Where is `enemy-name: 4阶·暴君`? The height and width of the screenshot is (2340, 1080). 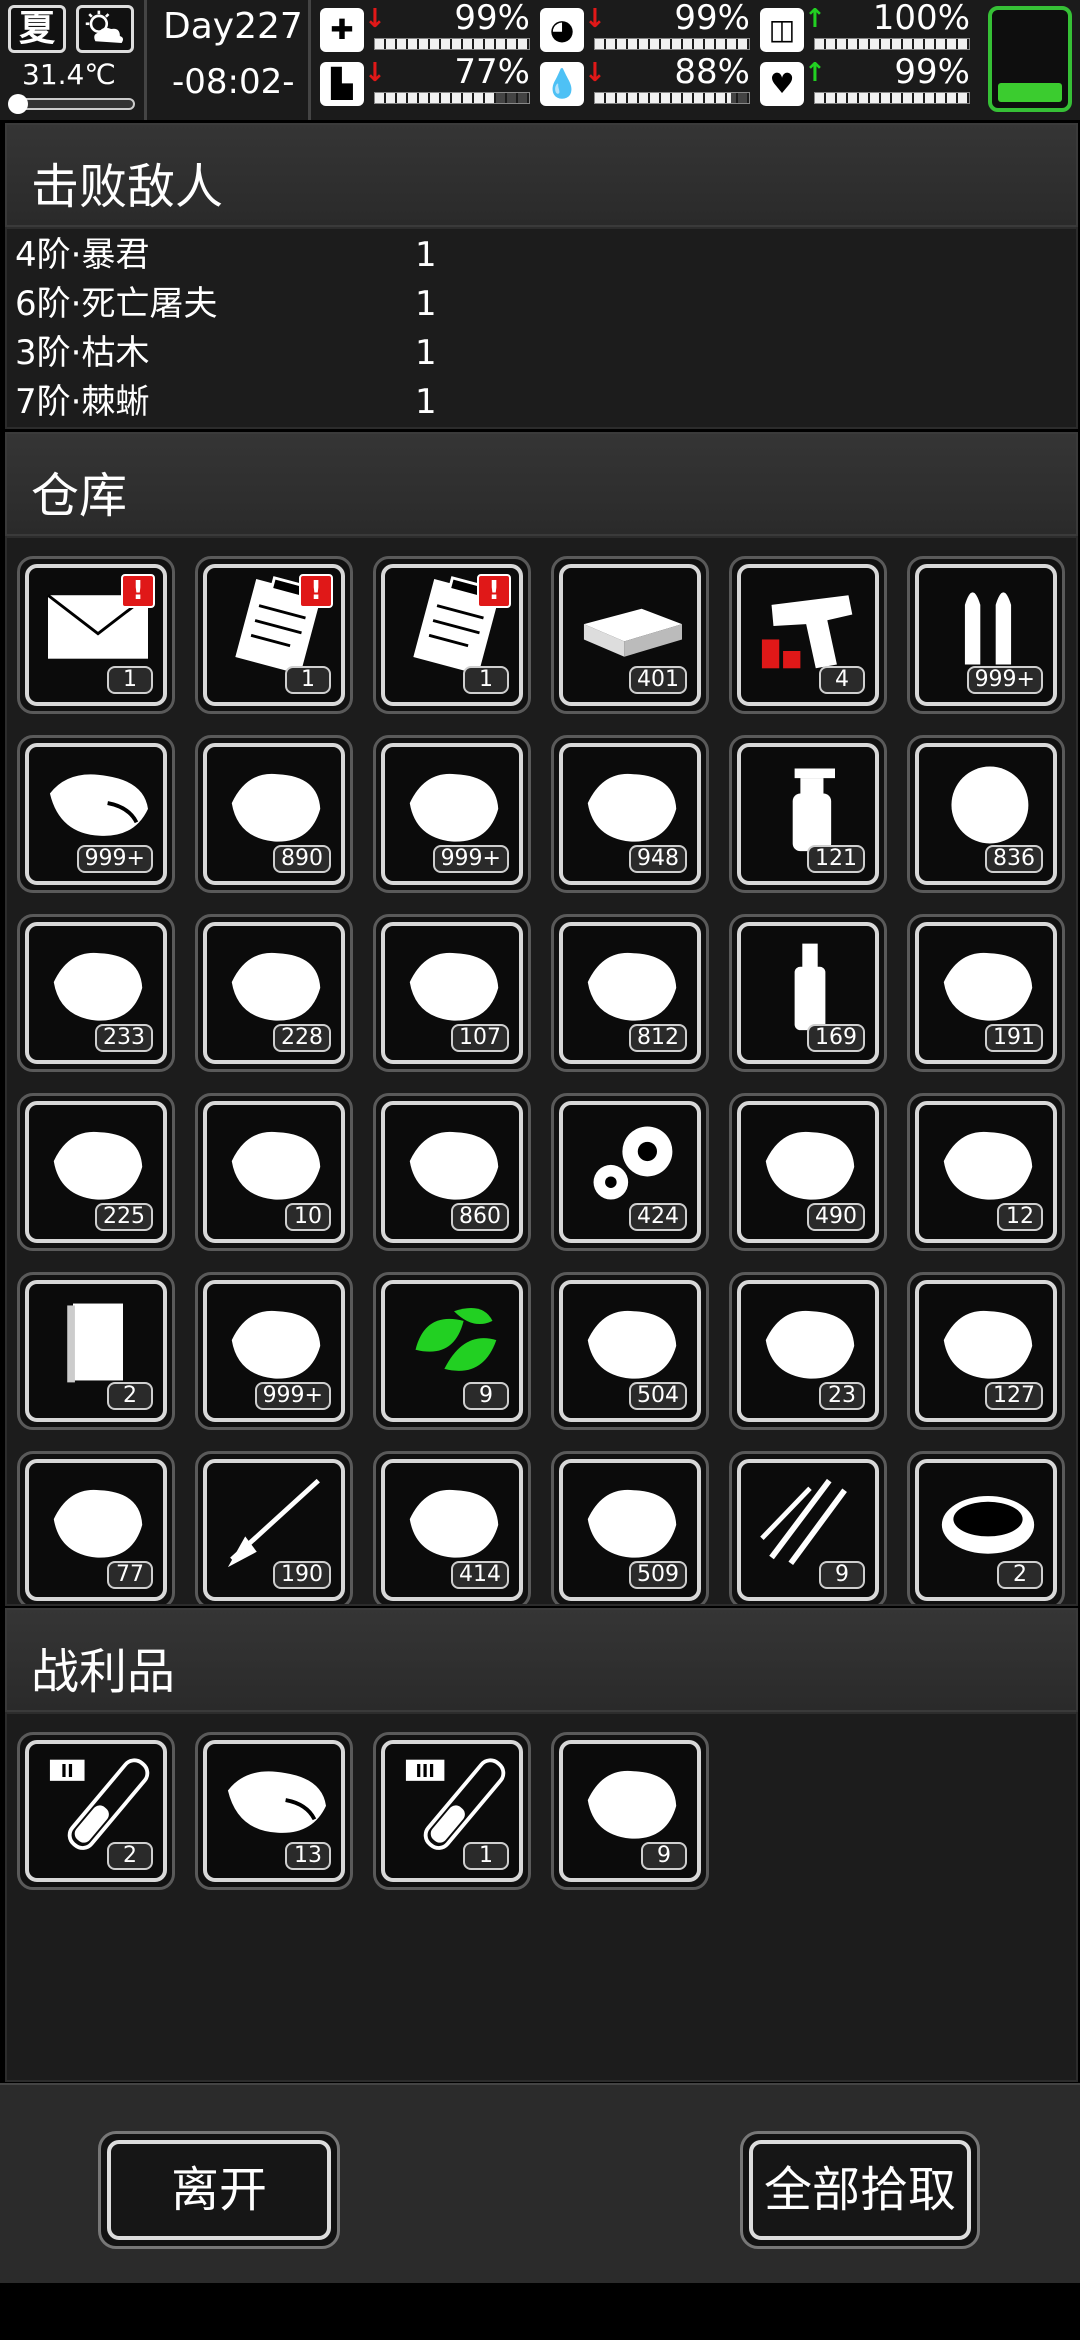
enemy-name: 4阶·暴君 is located at coordinates (82, 255).